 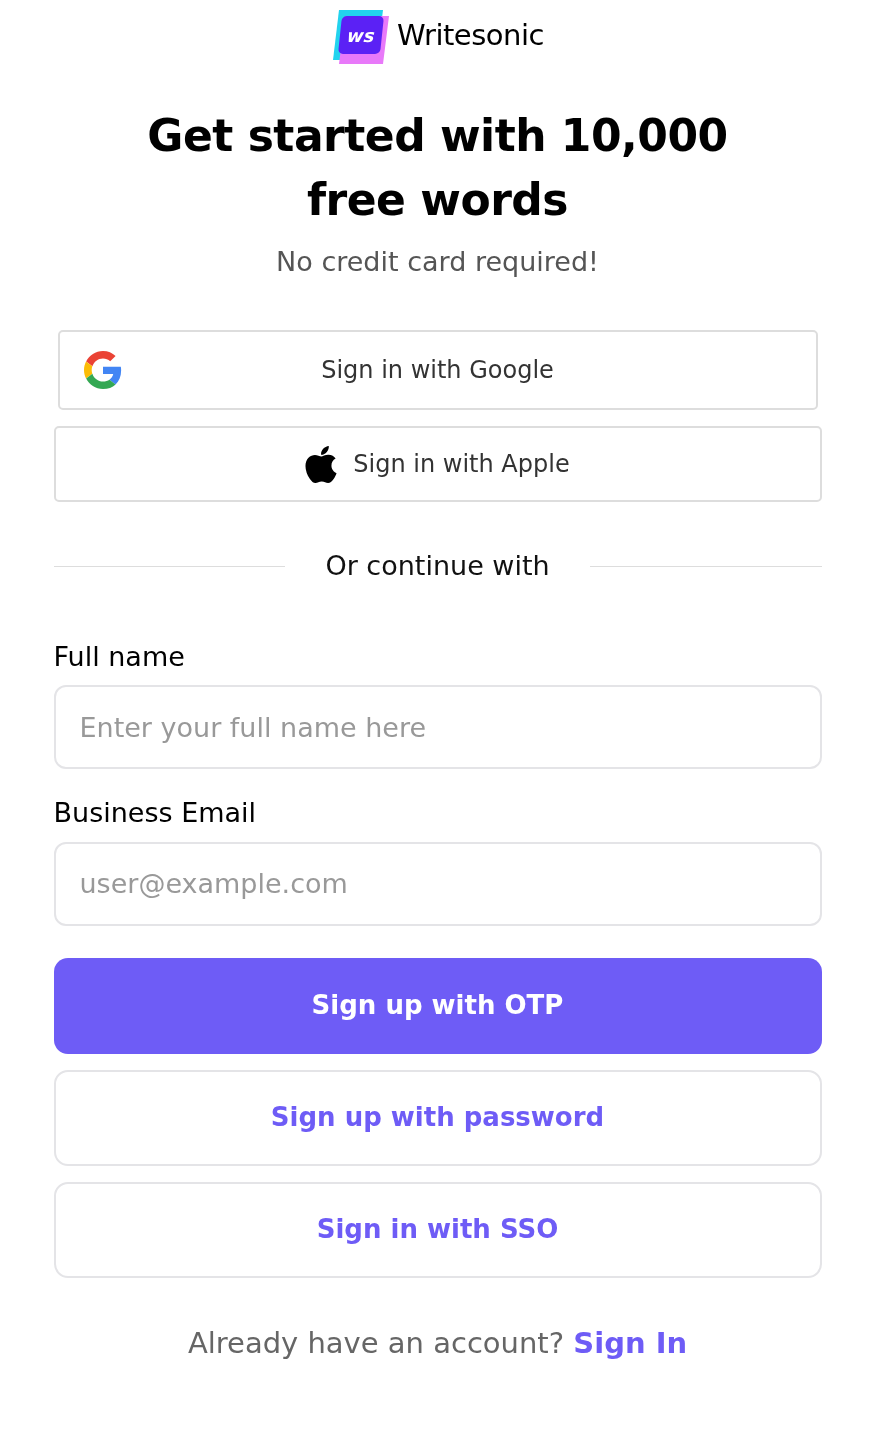 What do you see at coordinates (102, 370) in the screenshot?
I see `google-icon` at bounding box center [102, 370].